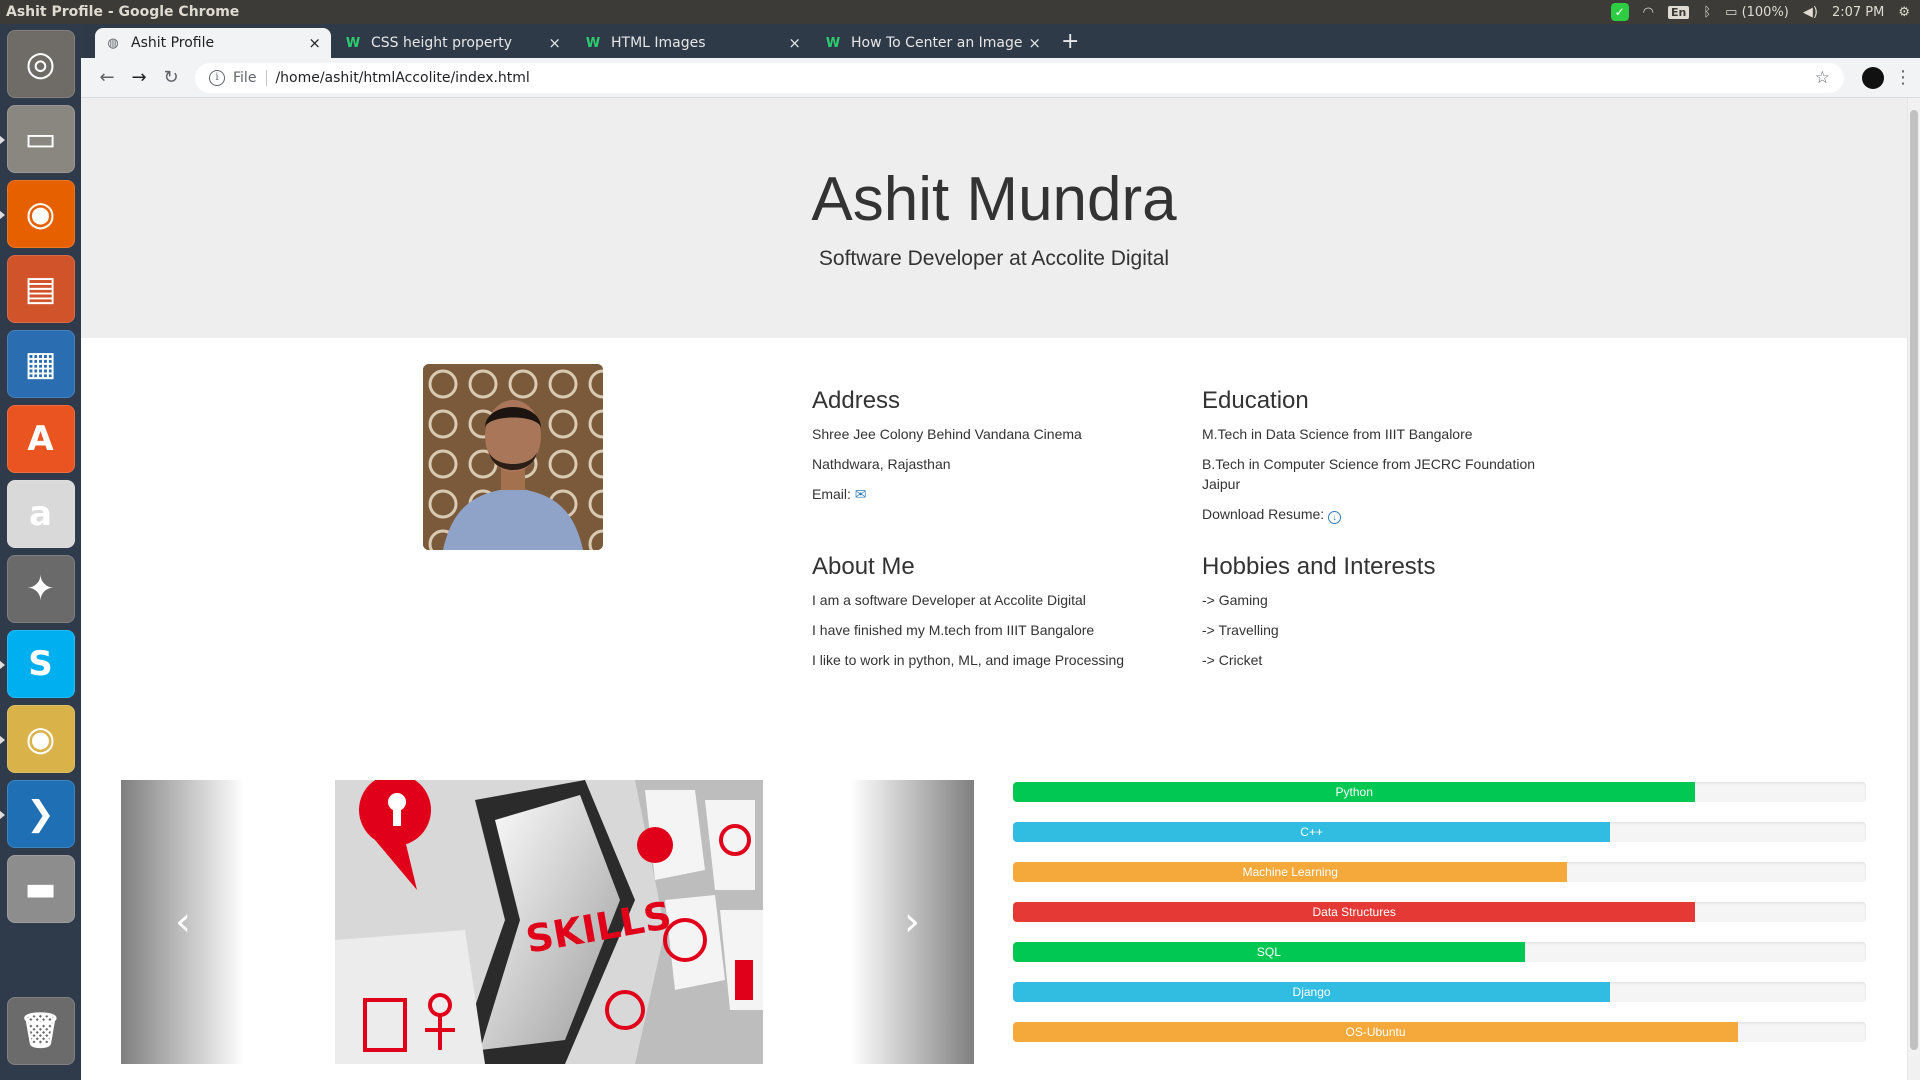  I want to click on skill-progress-bar: Django, so click(1439, 992).